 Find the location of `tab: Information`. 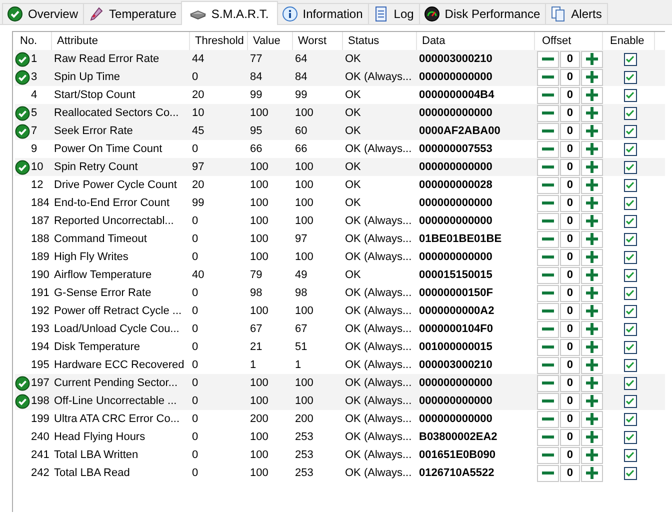

tab: Information is located at coordinates (322, 13).